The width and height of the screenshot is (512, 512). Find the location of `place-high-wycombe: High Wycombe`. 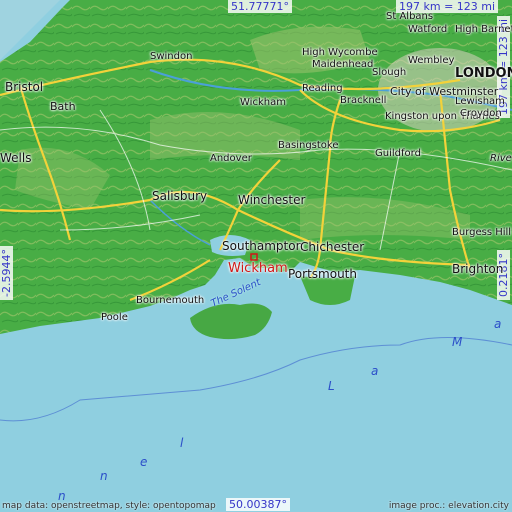

place-high-wycombe: High Wycombe is located at coordinates (340, 52).